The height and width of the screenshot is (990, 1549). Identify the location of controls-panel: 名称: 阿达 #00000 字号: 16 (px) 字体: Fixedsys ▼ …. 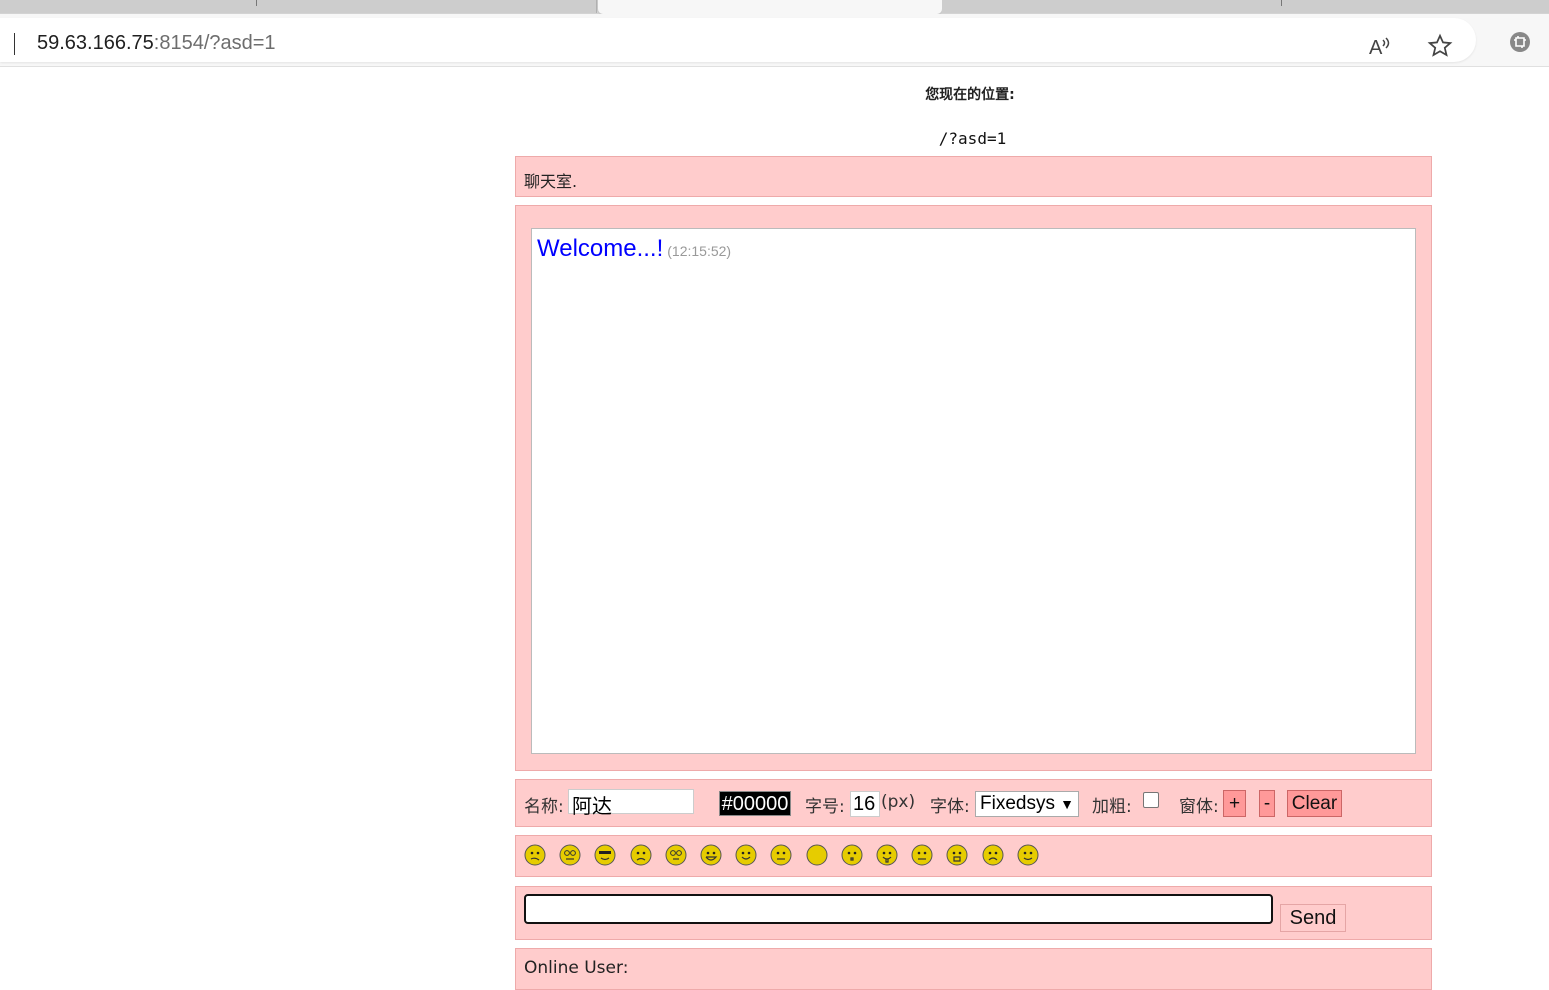
(973, 803).